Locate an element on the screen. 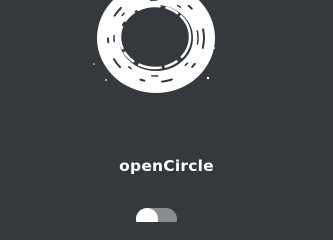 This screenshot has height=240, width=333. brush-circle-icon is located at coordinates (154, 46).